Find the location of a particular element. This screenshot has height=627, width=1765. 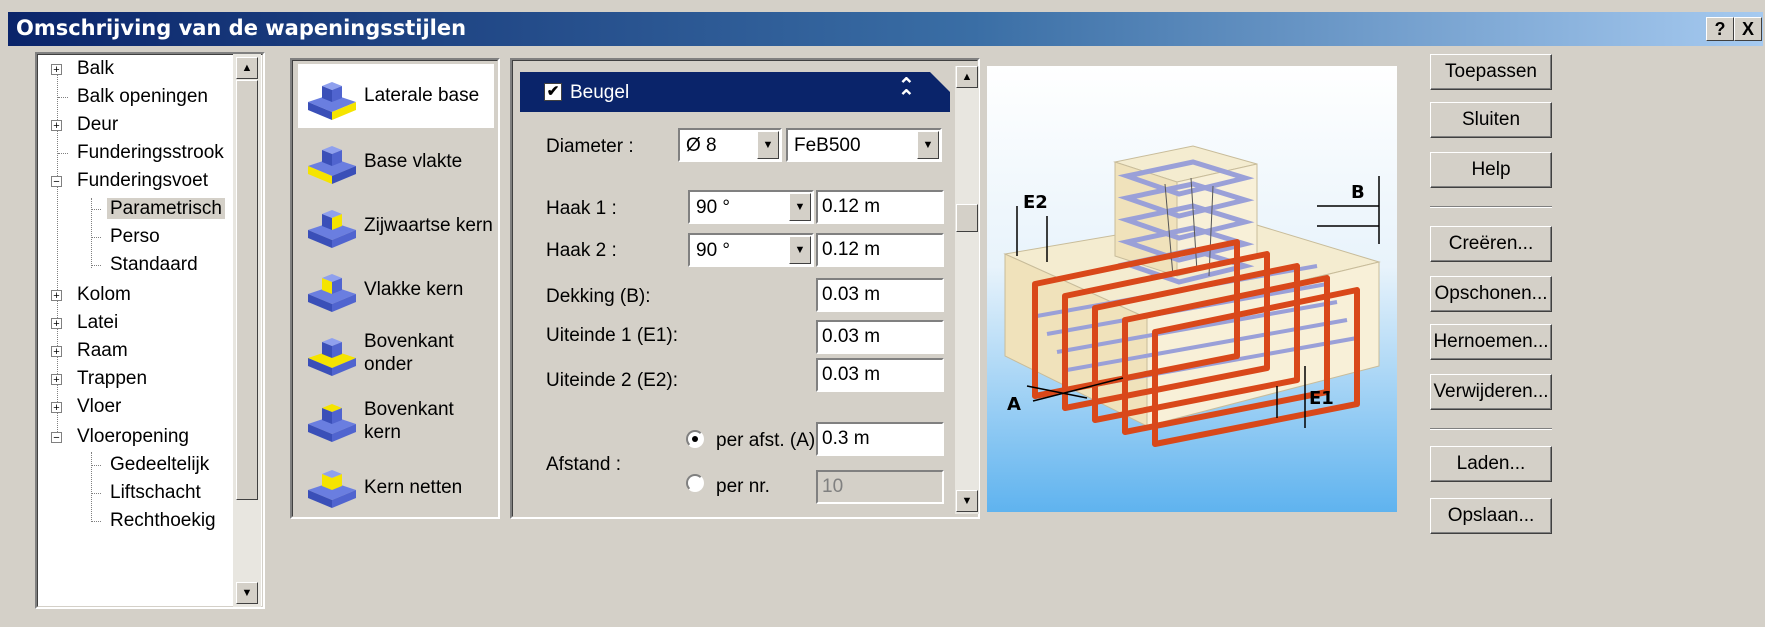

help-button: Help is located at coordinates (1491, 170).